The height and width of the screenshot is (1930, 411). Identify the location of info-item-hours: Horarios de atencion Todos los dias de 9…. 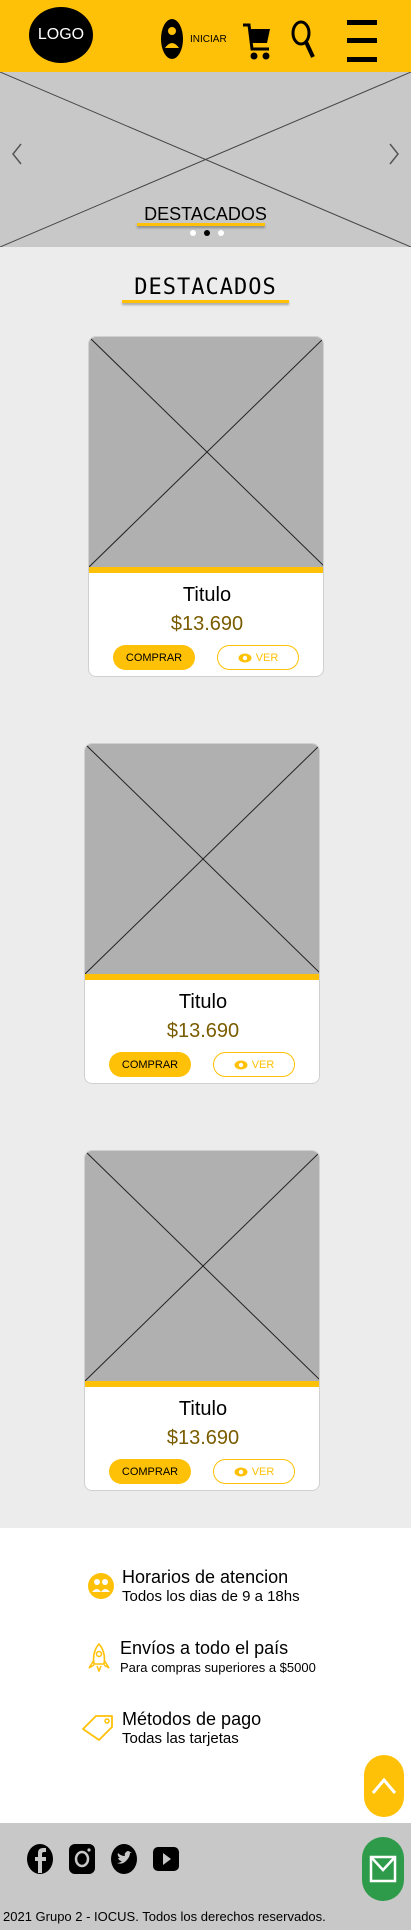
(193, 1586).